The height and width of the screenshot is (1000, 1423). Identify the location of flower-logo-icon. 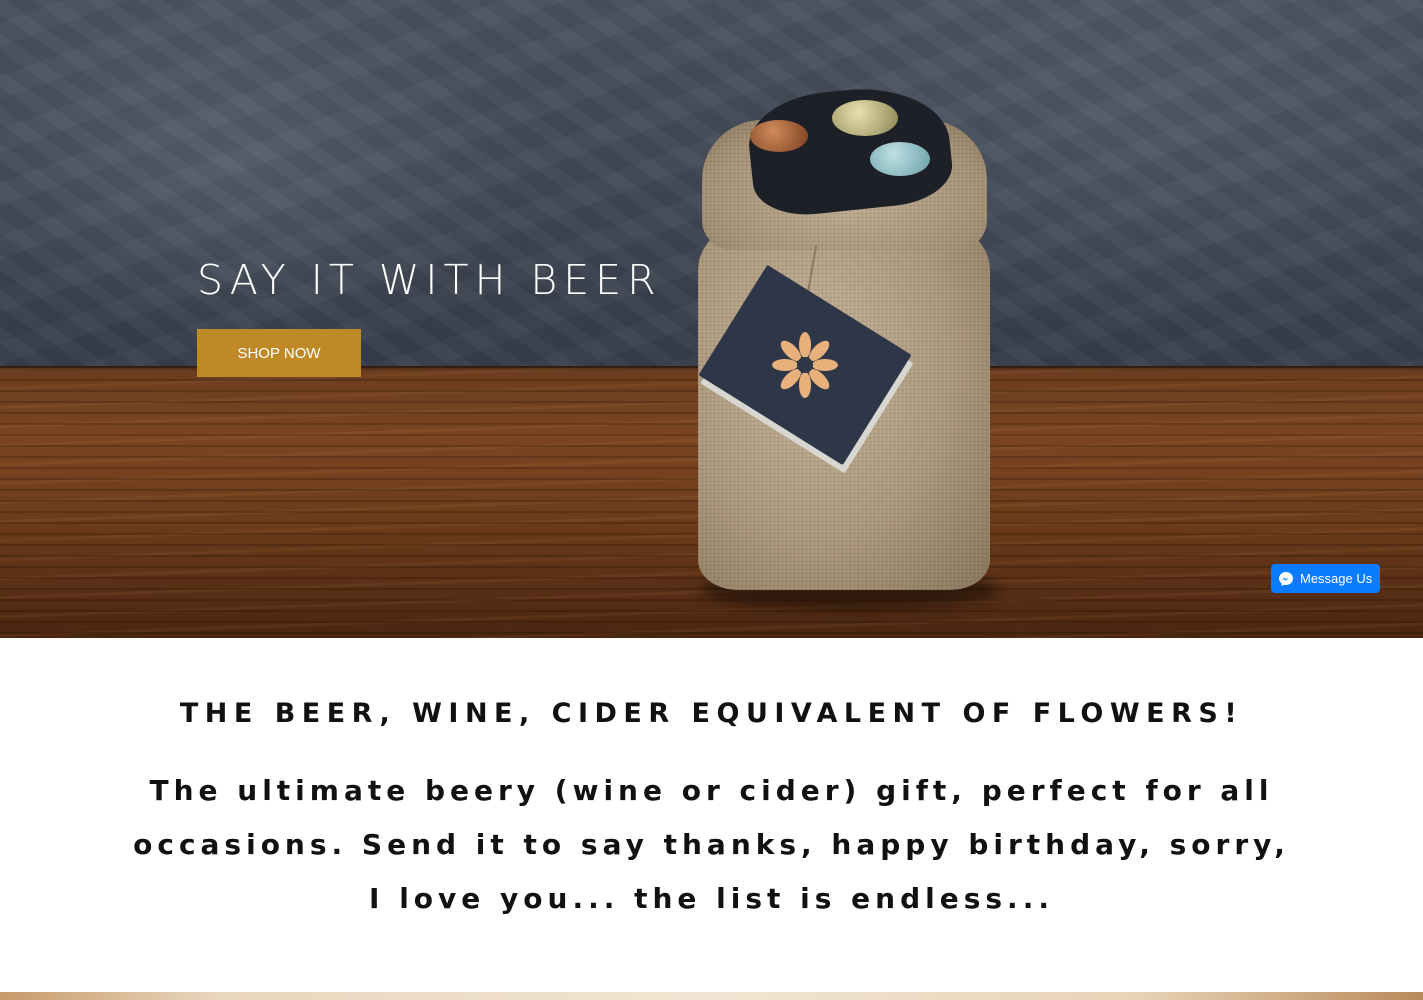
(805, 365).